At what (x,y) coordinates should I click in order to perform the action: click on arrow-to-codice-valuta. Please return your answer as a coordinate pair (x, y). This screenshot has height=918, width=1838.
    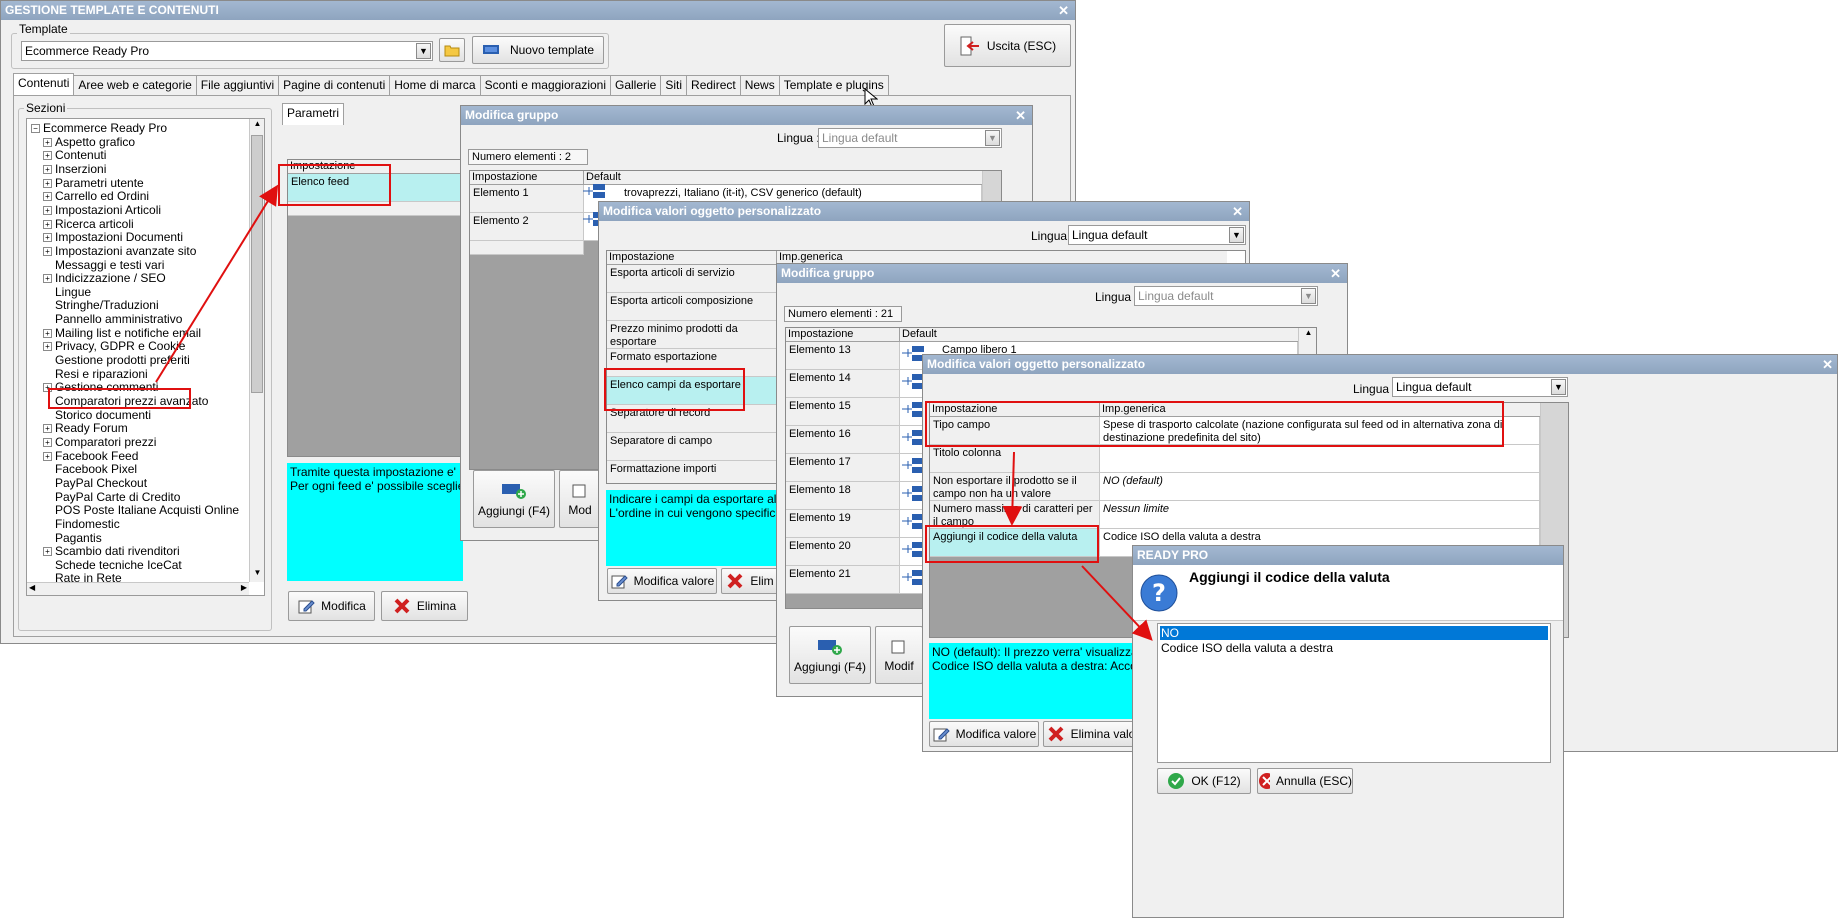
    Looking at the image, I should click on (1012, 488).